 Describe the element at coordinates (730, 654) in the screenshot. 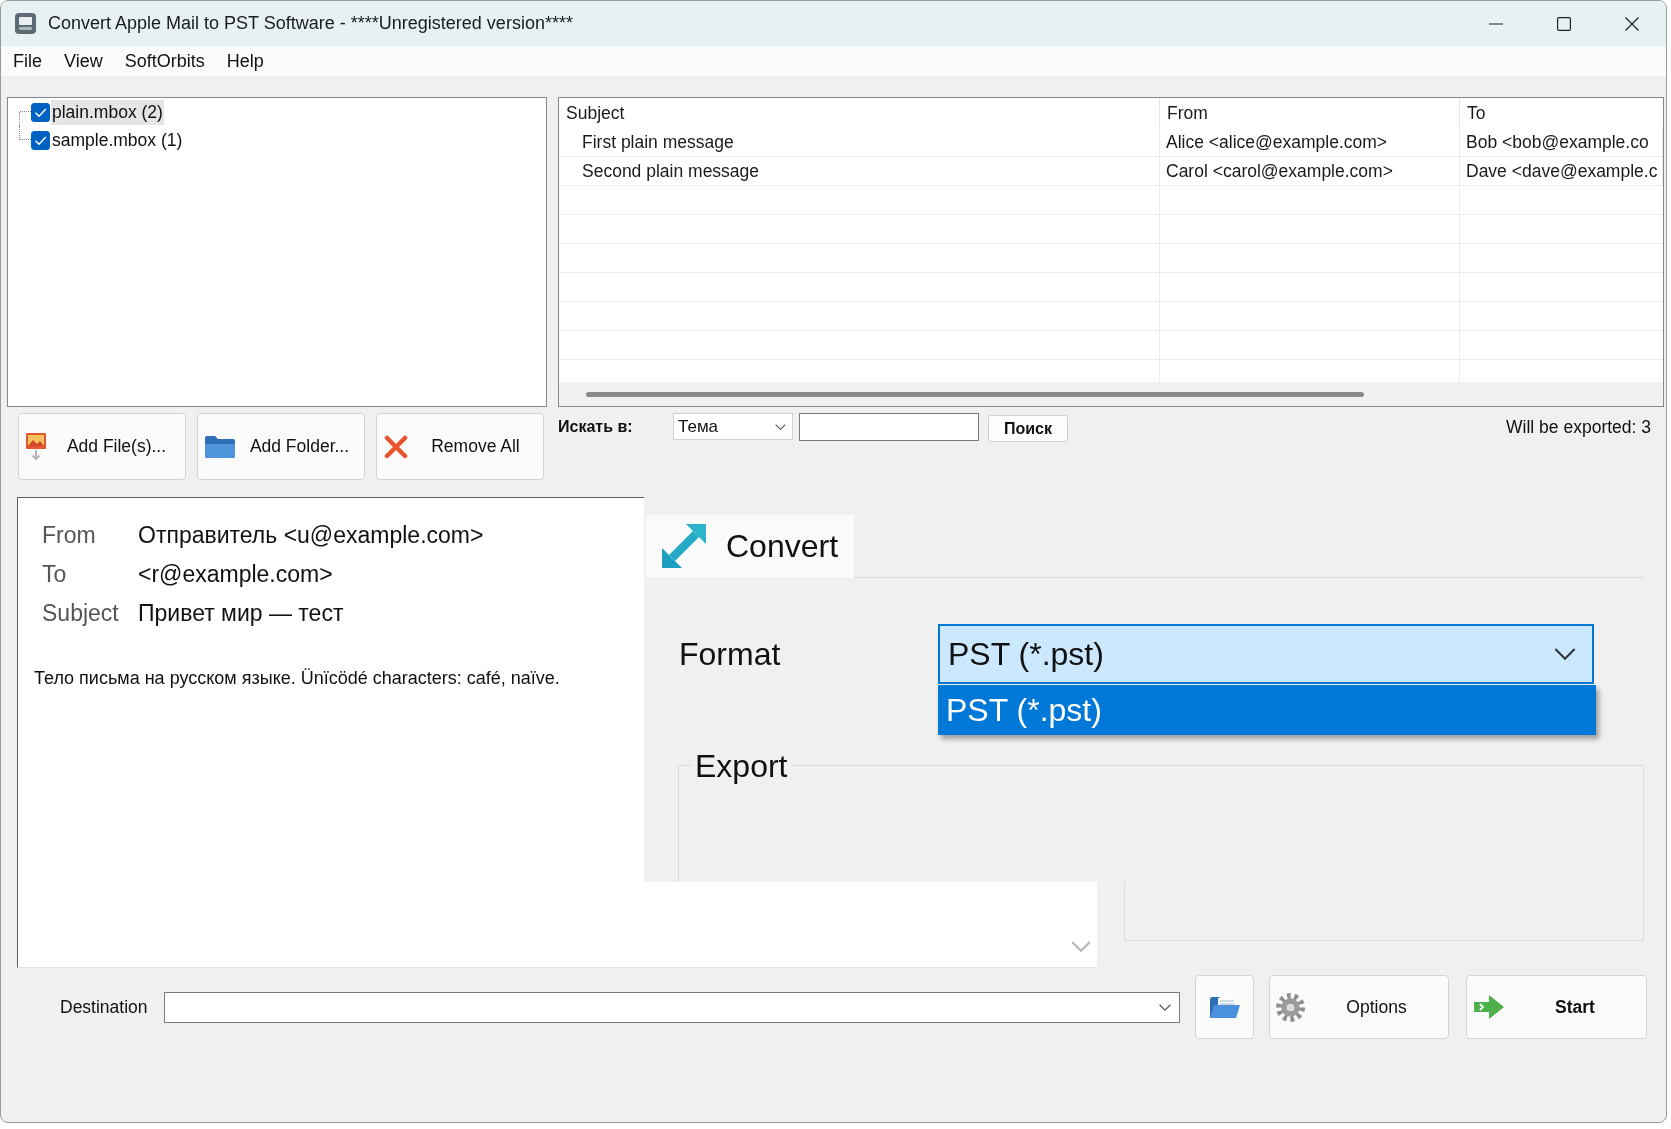

I see `format-label: Format` at that location.